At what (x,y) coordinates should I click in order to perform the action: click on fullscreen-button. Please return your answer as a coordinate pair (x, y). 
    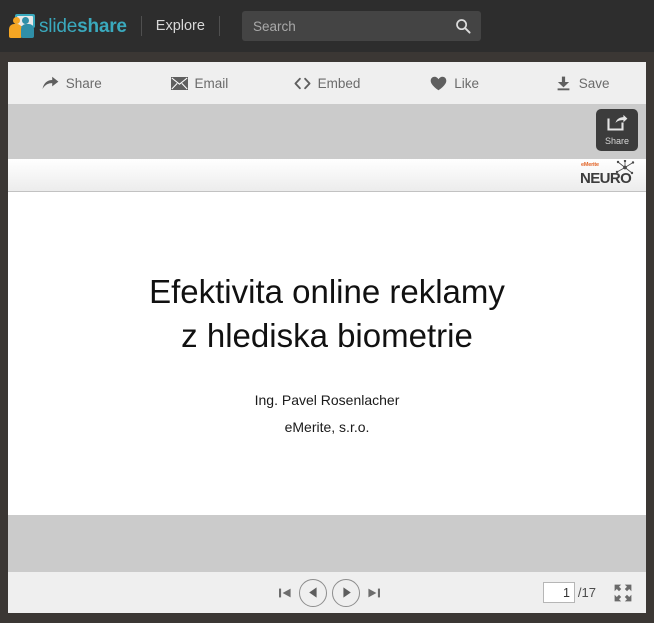
    Looking at the image, I should click on (623, 593).